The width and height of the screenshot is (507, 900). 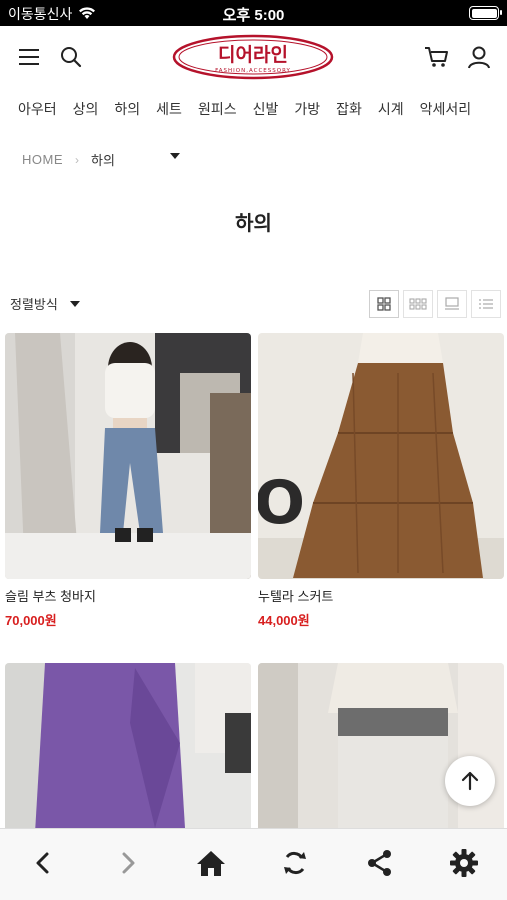 I want to click on svg-text: O, so click(x=281, y=503).